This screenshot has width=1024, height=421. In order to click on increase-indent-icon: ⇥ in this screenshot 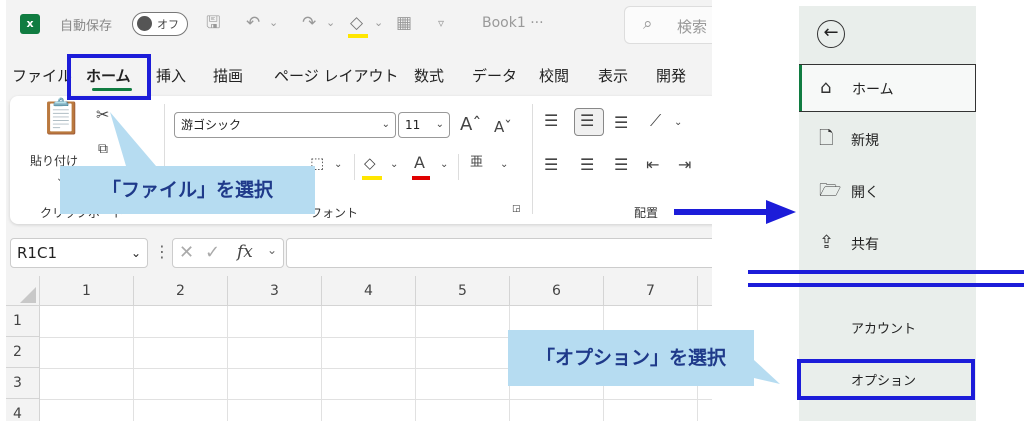, I will do `click(684, 165)`.